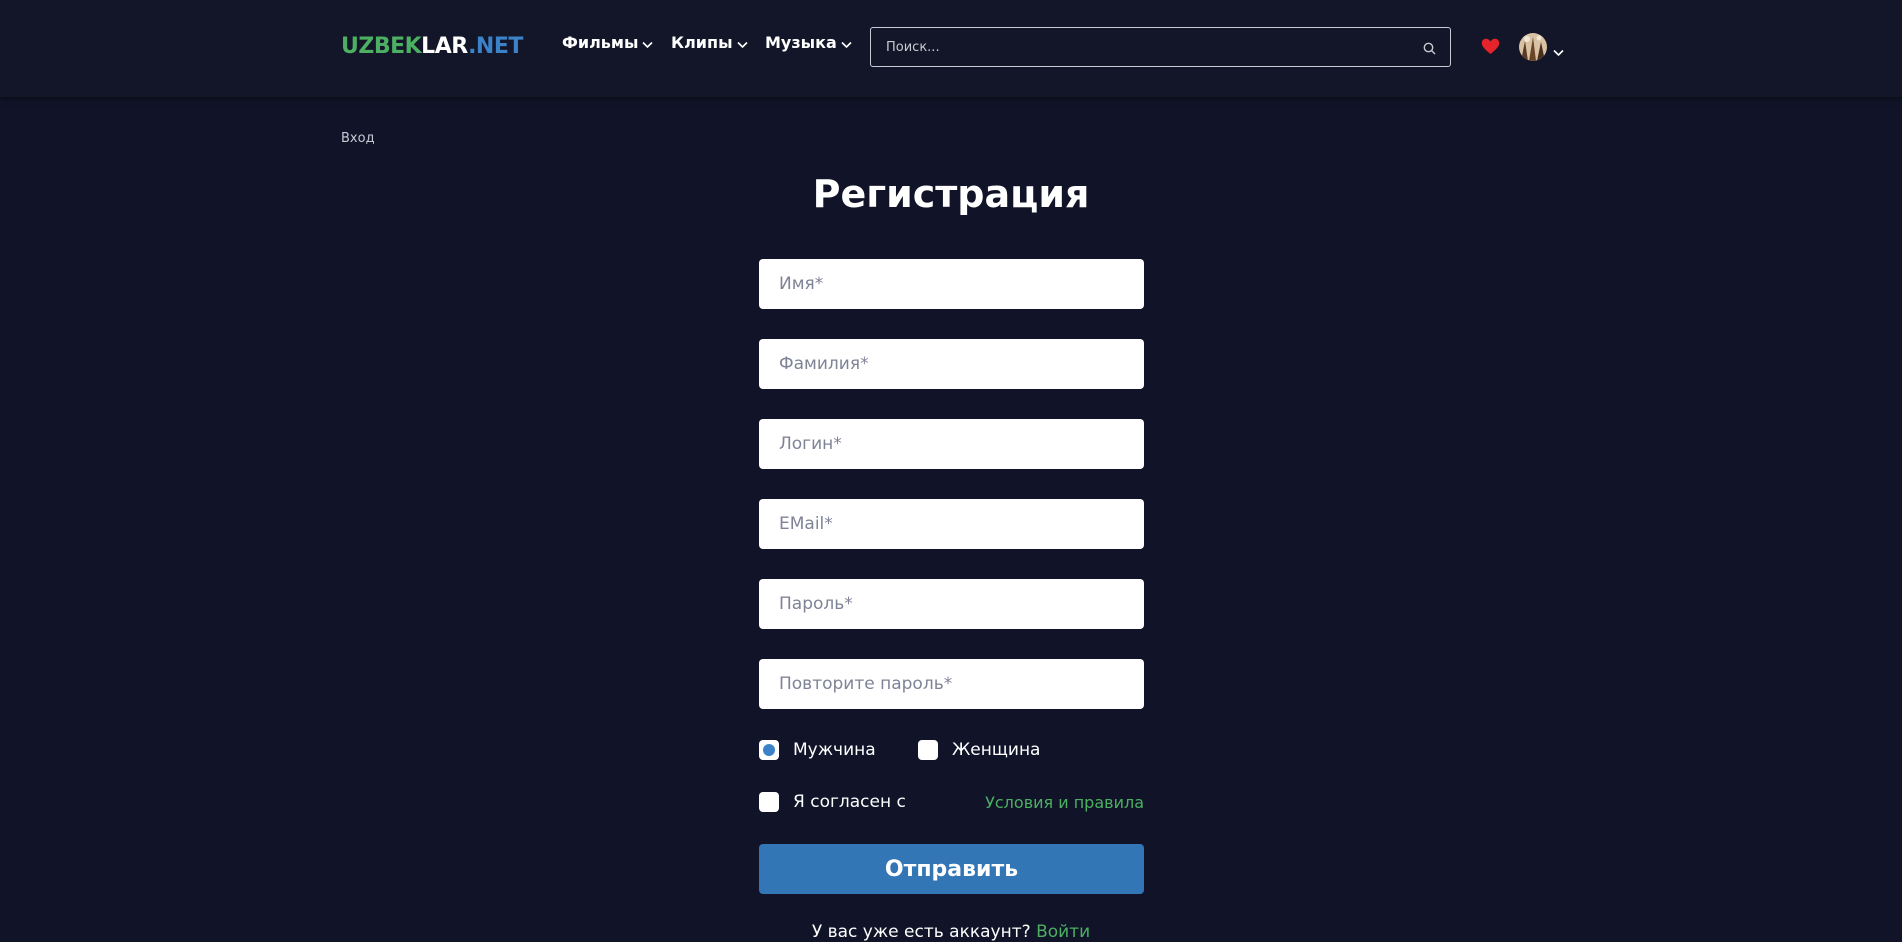  I want to click on submit-button: Отправить, so click(951, 869).